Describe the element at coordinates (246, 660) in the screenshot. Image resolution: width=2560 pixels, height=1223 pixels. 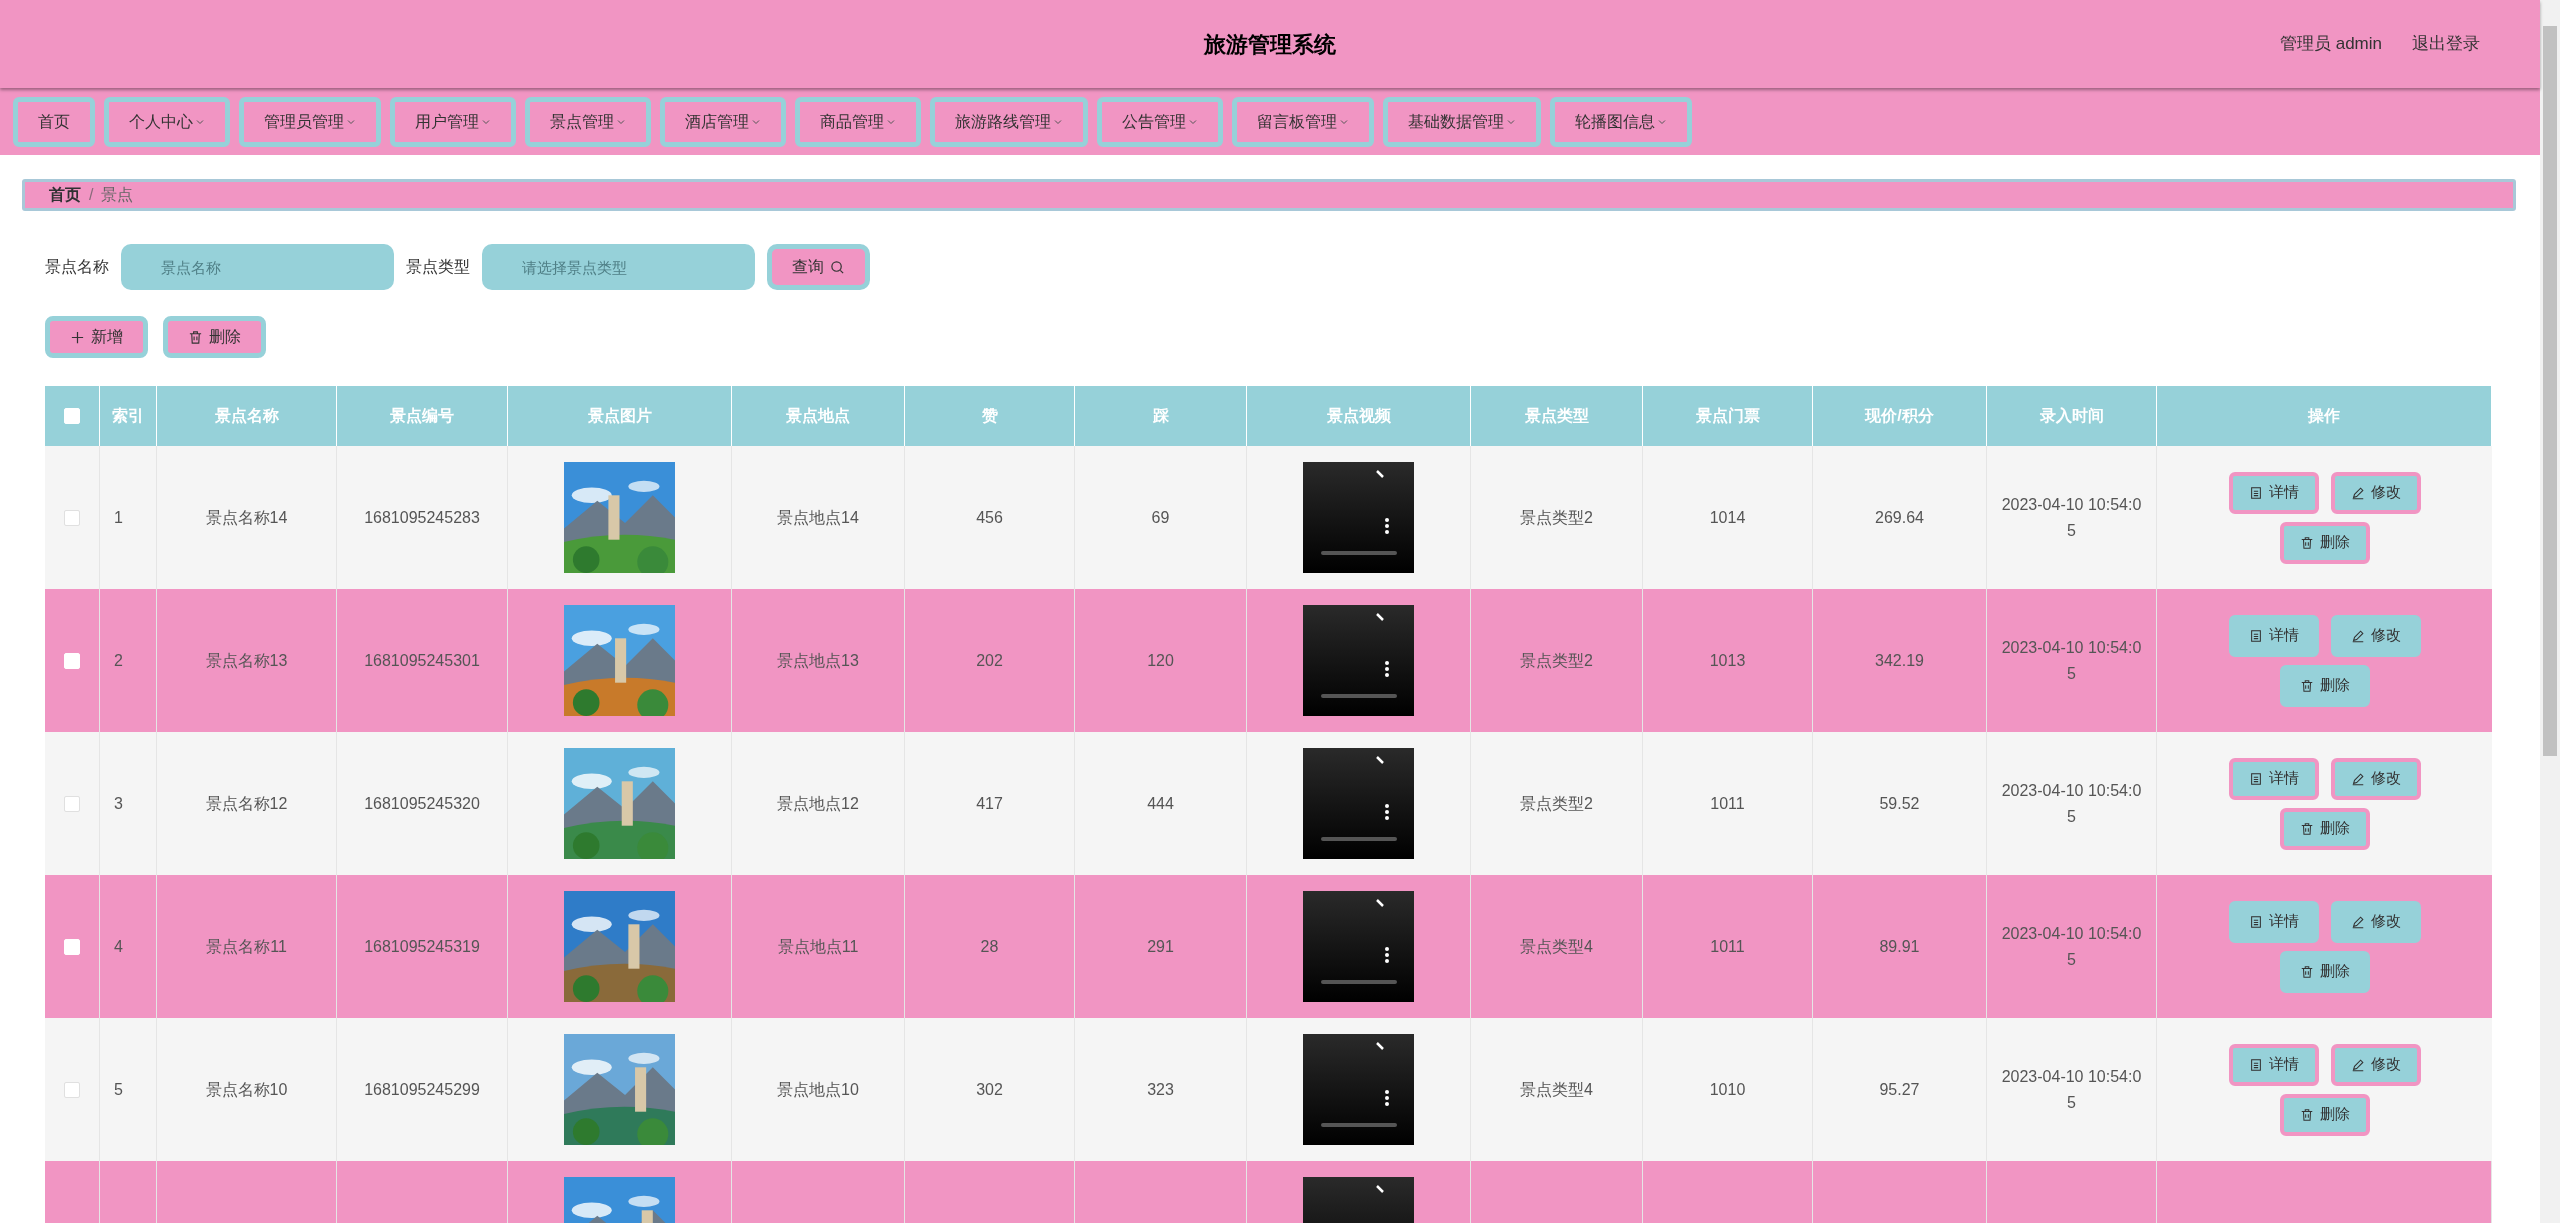
I see `table-cell-text: 景点名称13` at that location.